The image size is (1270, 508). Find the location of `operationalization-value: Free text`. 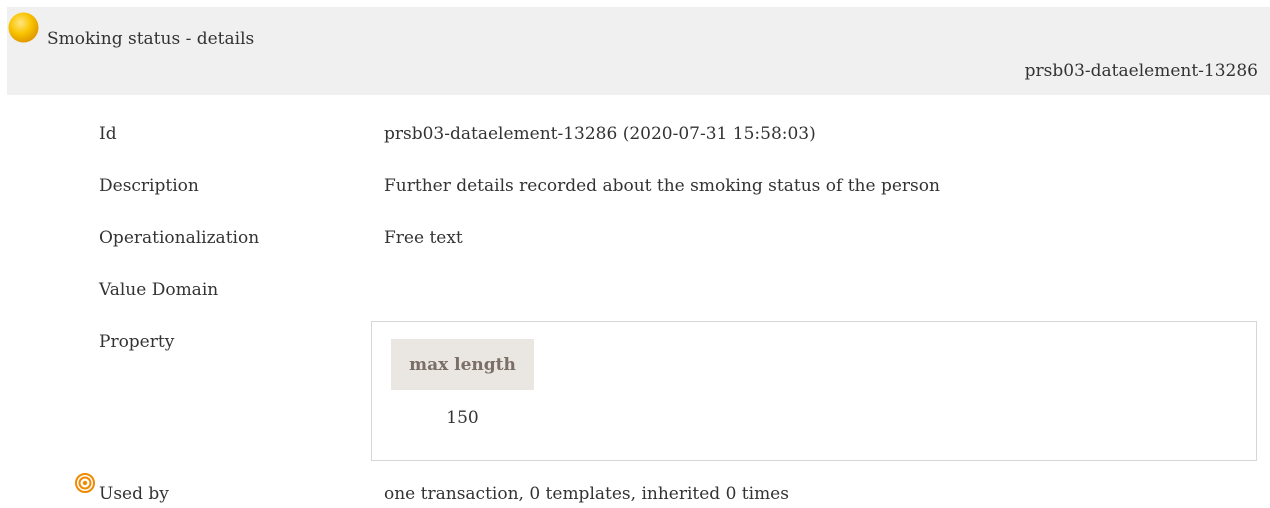

operationalization-value: Free text is located at coordinates (423, 238).